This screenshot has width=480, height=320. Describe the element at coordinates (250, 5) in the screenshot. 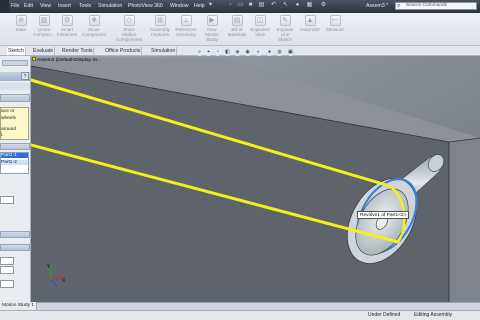

I see `save-icon: ■` at that location.